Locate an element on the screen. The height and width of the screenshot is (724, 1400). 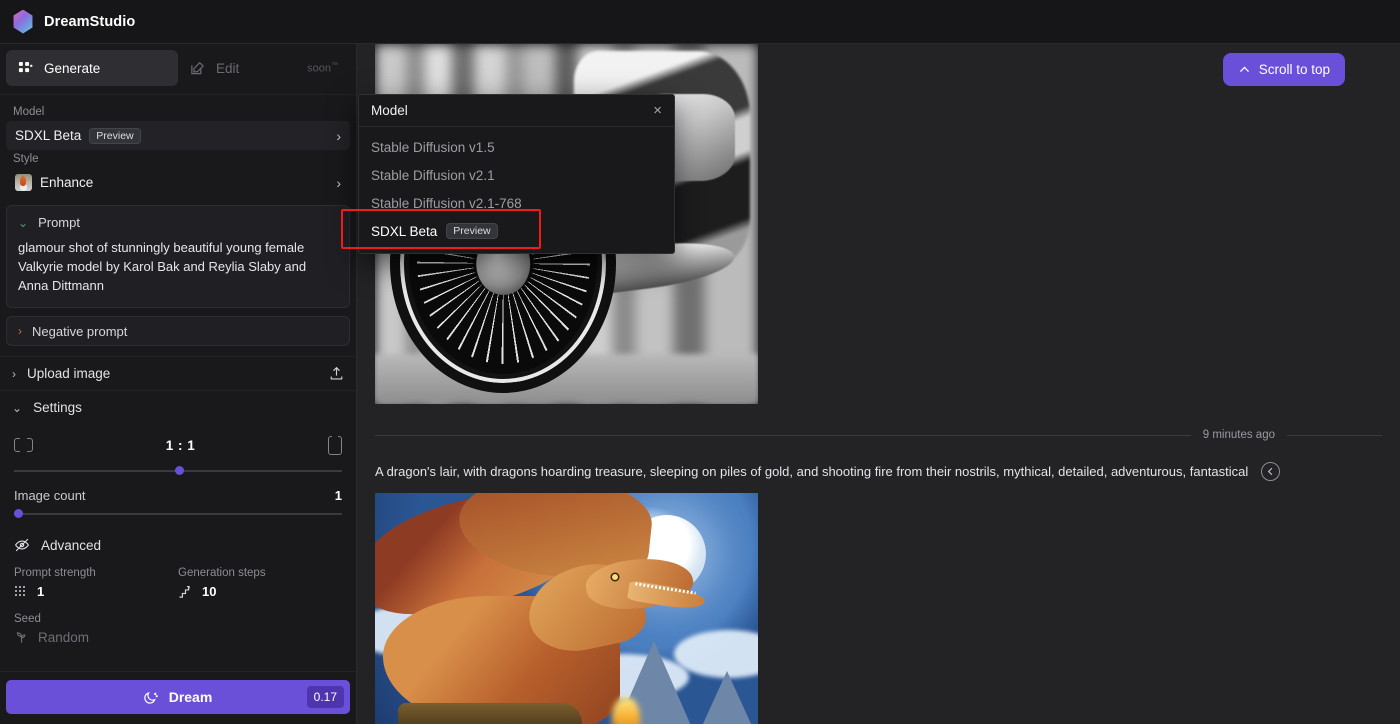
aspect-ratio-row: 1 is located at coordinates (178, 445).